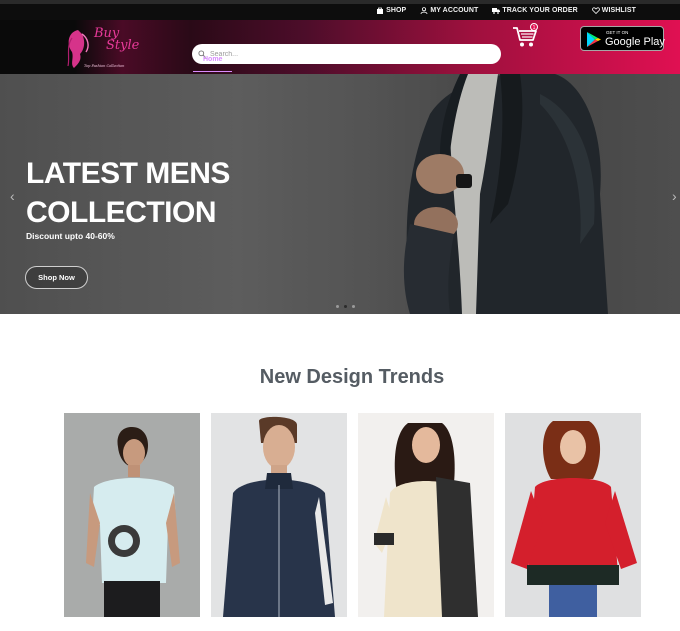 The image size is (680, 631). Describe the element at coordinates (424, 10) in the screenshot. I see `user-icon` at that location.